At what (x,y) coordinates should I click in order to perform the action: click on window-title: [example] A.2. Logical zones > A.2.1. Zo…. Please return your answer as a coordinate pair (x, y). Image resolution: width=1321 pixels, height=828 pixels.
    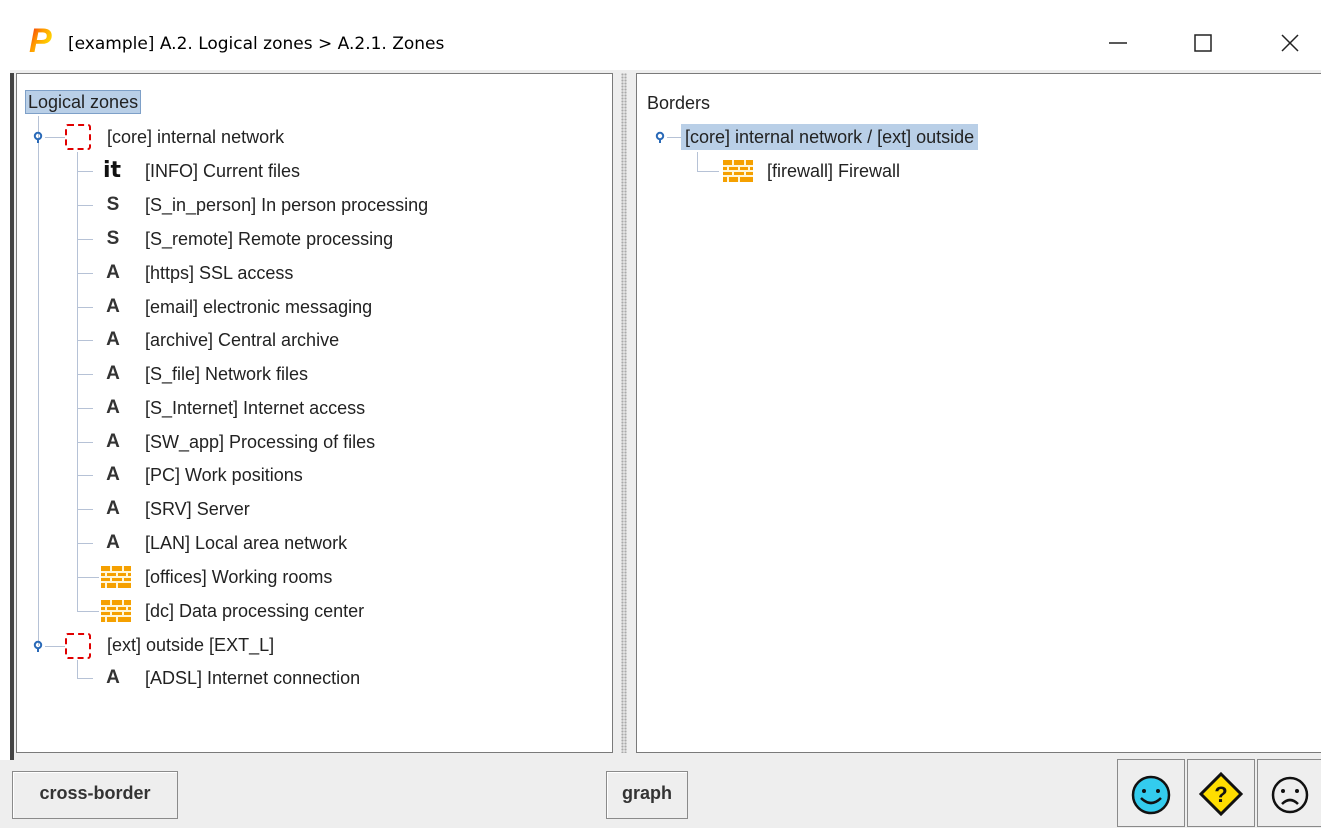
    Looking at the image, I should click on (256, 44).